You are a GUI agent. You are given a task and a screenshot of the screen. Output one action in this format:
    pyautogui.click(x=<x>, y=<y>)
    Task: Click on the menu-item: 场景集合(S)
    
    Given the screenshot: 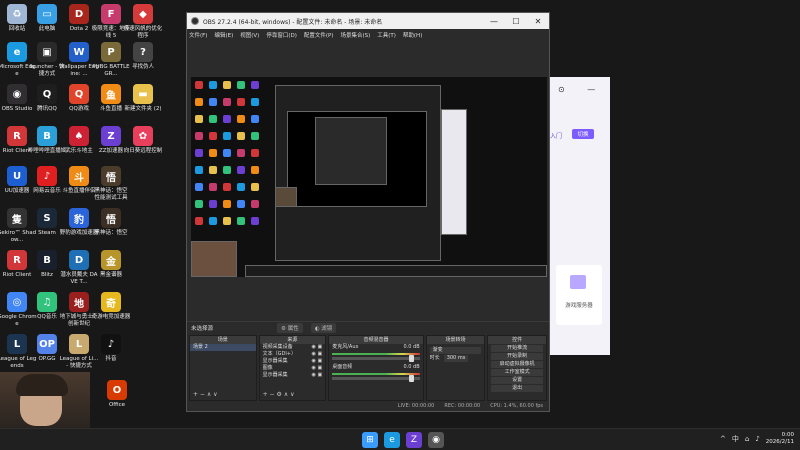 What is the action you would take?
    pyautogui.click(x=355, y=35)
    